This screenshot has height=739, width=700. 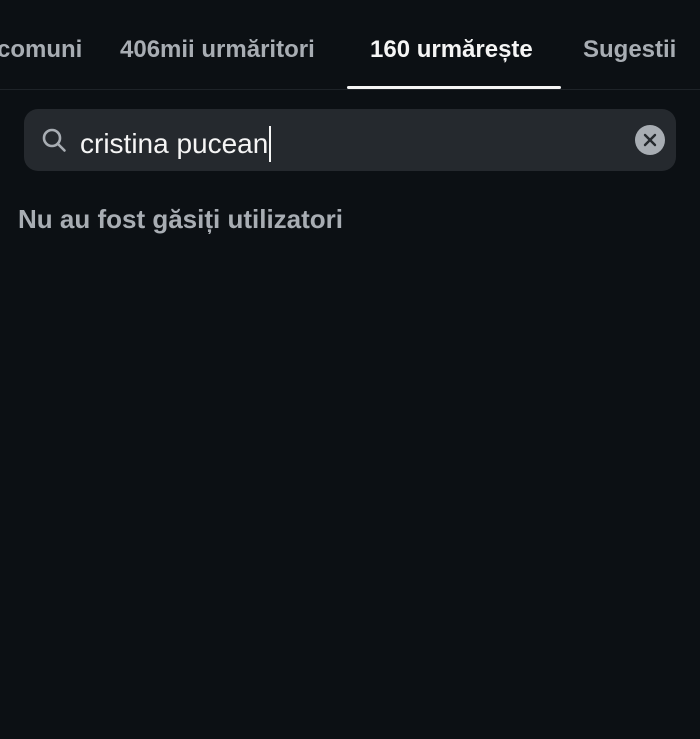 I want to click on clear-search-button, so click(x=650, y=140).